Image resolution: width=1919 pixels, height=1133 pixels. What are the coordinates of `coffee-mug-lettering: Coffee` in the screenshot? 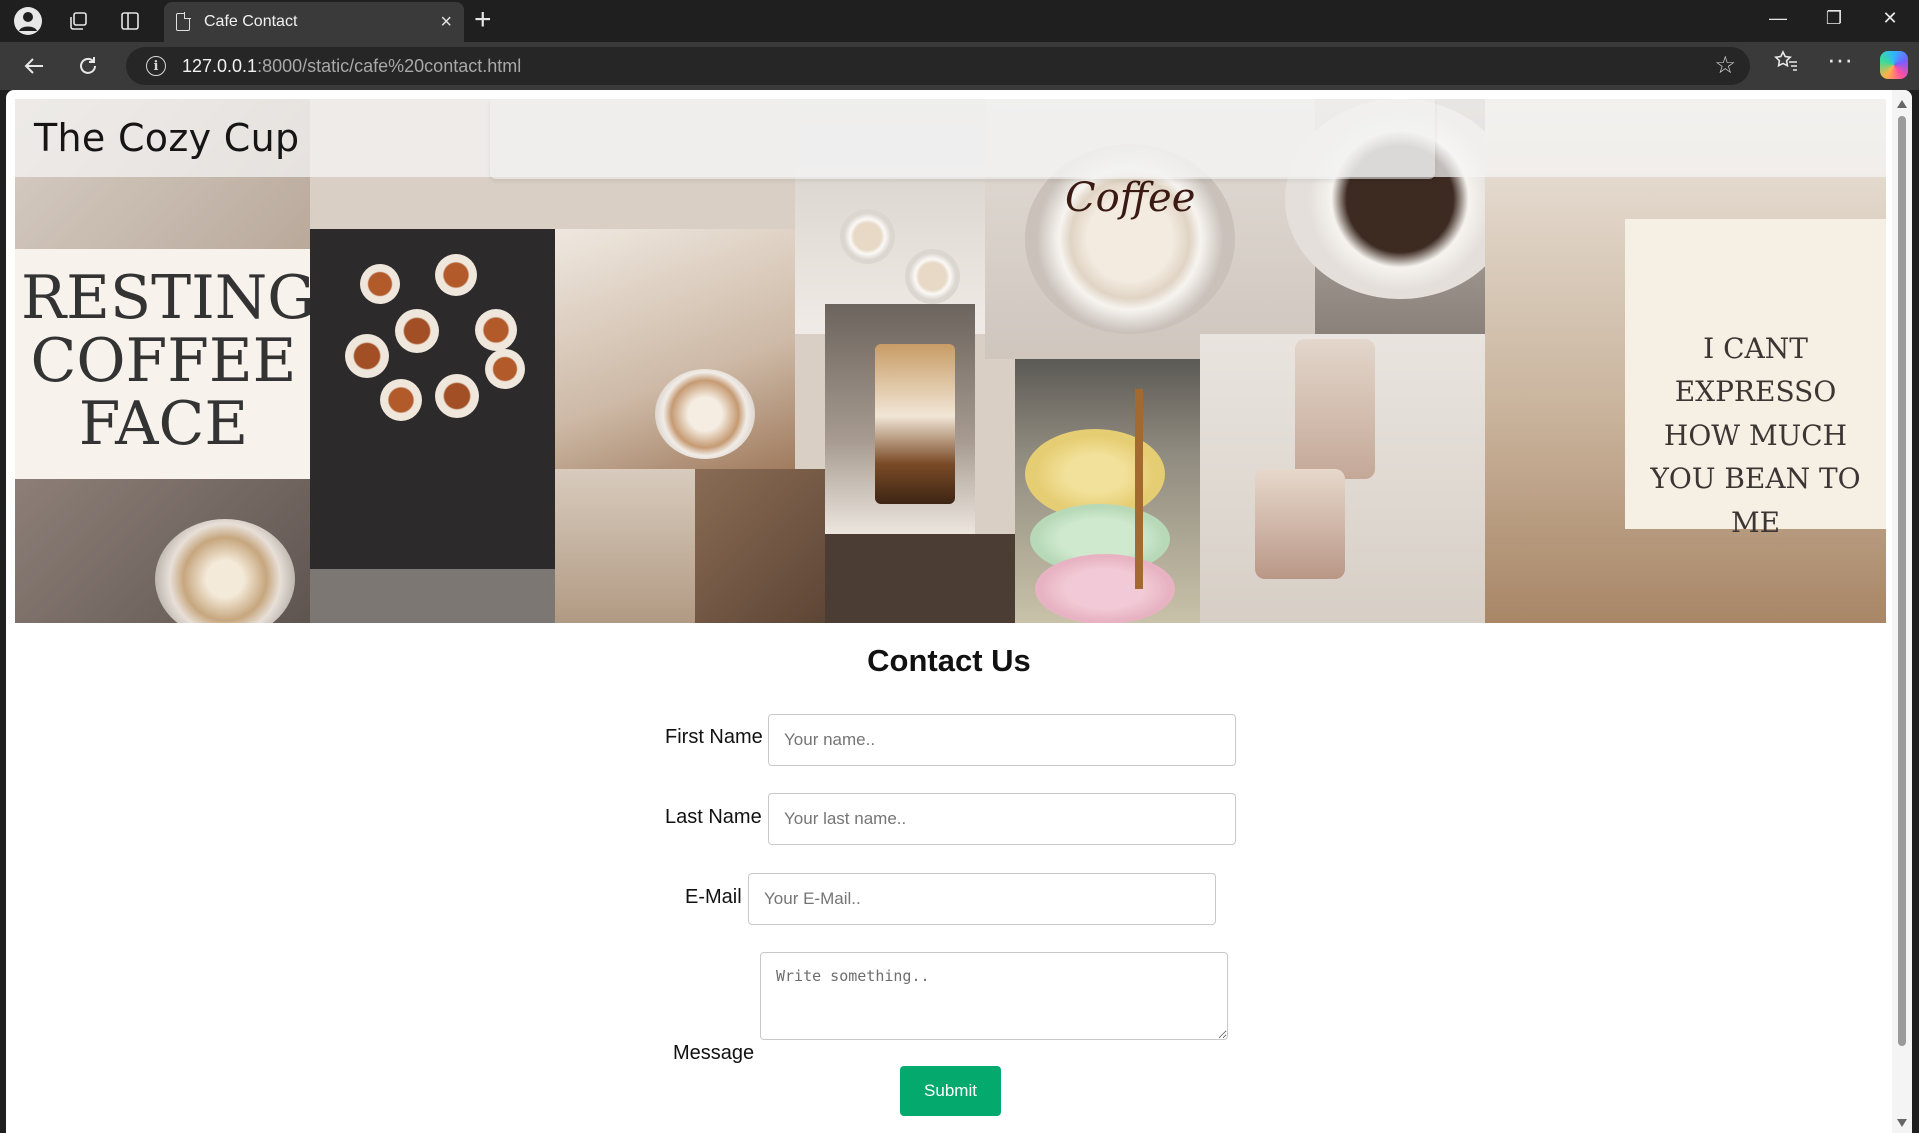 It's located at (1130, 198).